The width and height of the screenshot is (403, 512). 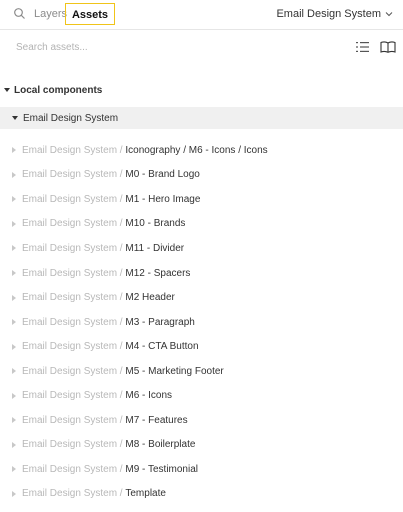 What do you see at coordinates (201, 445) in the screenshot?
I see `component-row: Email Design System / M8 - Boilerplate` at bounding box center [201, 445].